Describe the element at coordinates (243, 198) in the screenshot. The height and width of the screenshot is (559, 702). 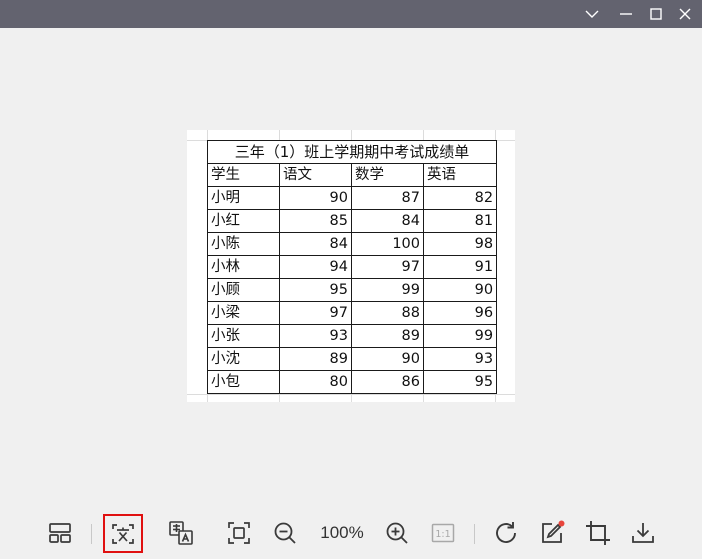
I see `student-name-cell: 小明` at that location.